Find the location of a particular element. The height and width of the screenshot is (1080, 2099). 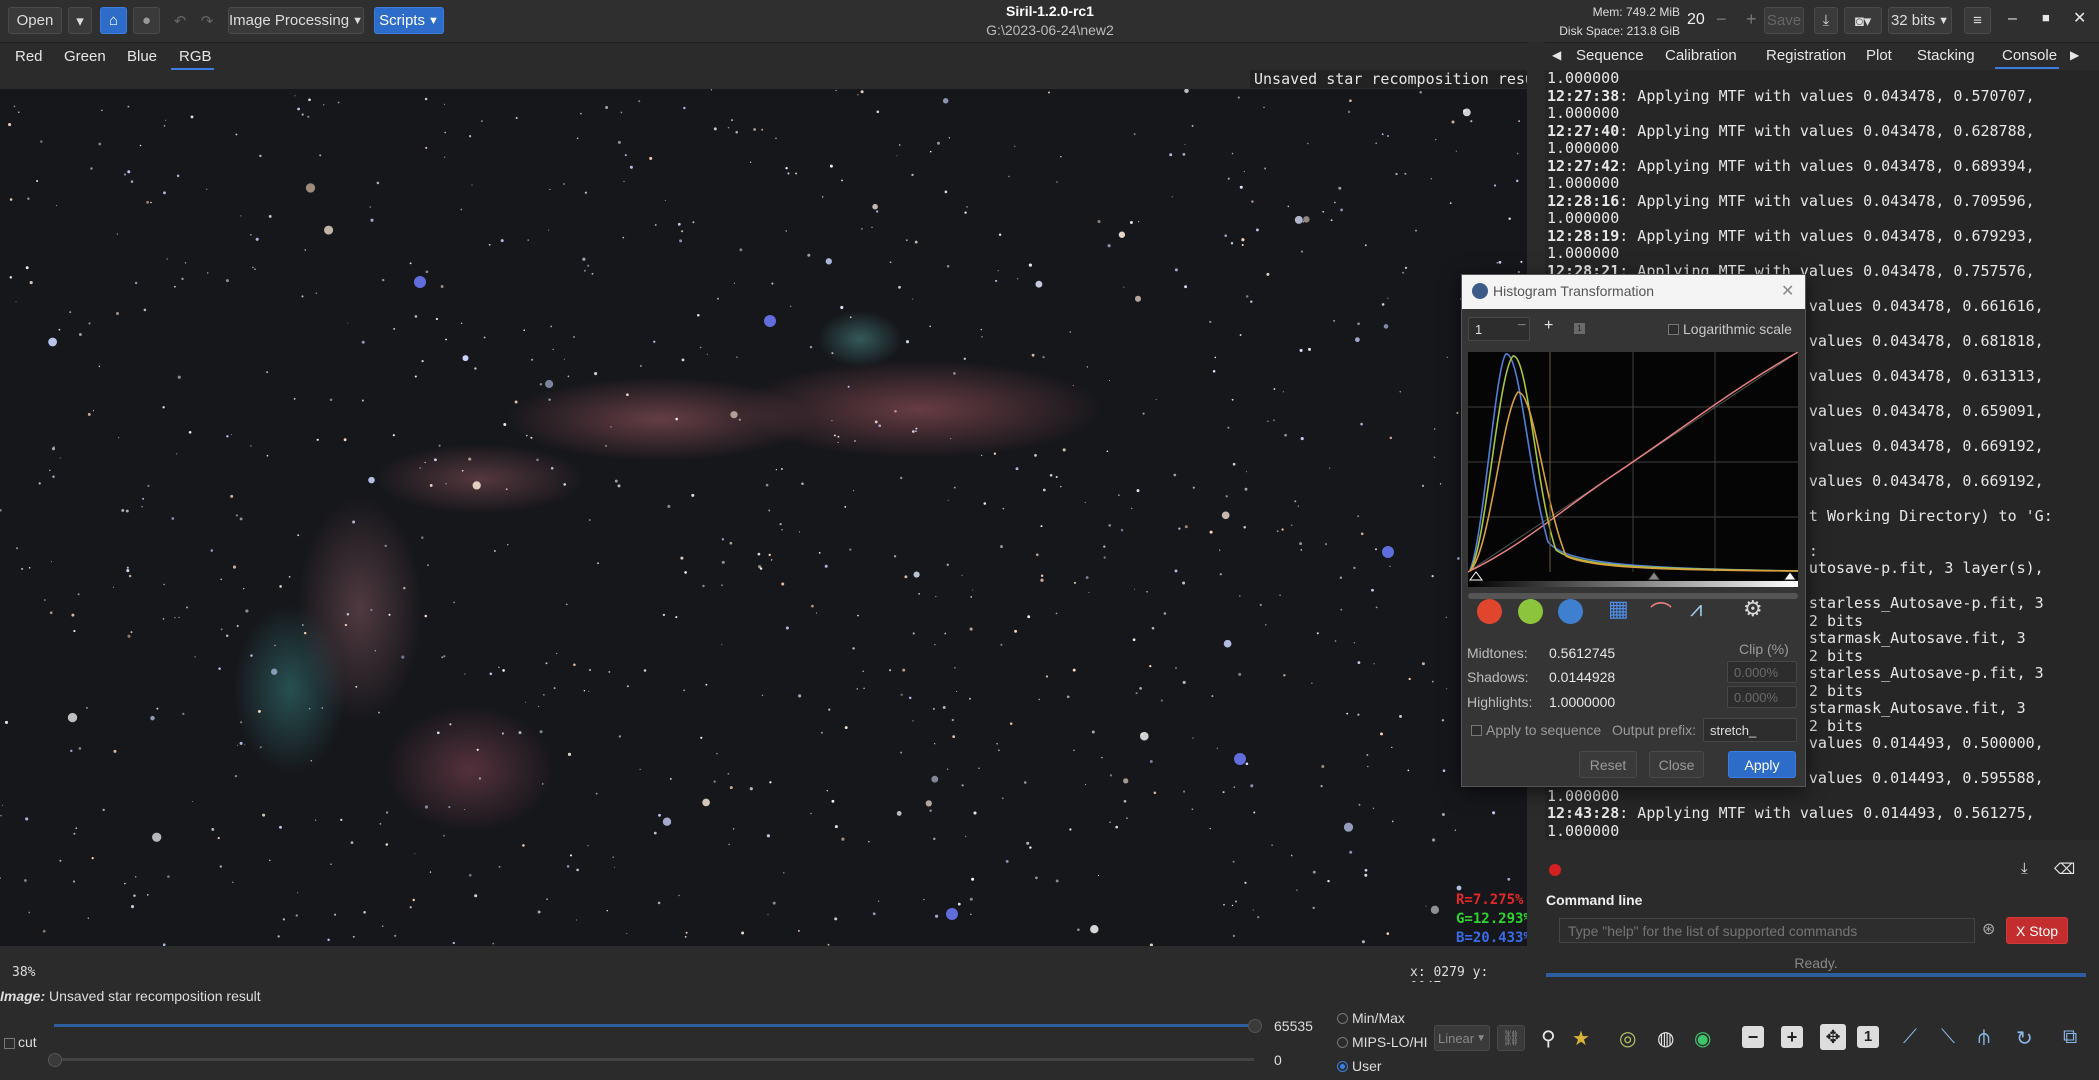

zoom-out-button: − is located at coordinates (1753, 1037).